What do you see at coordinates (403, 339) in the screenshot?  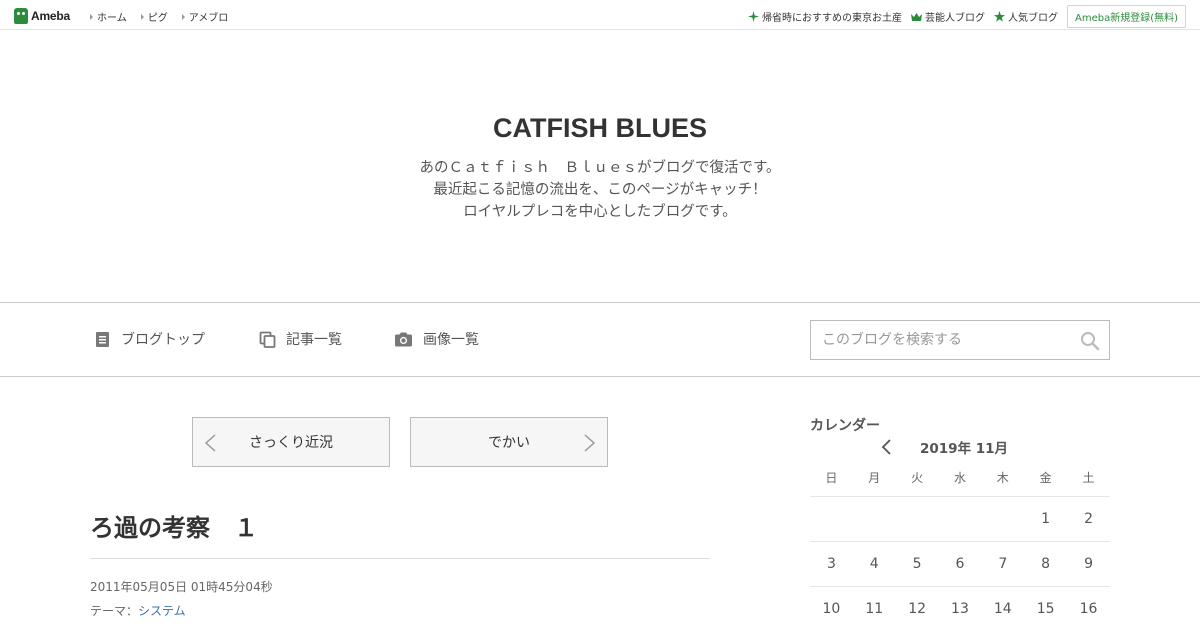 I see `camera-icon` at bounding box center [403, 339].